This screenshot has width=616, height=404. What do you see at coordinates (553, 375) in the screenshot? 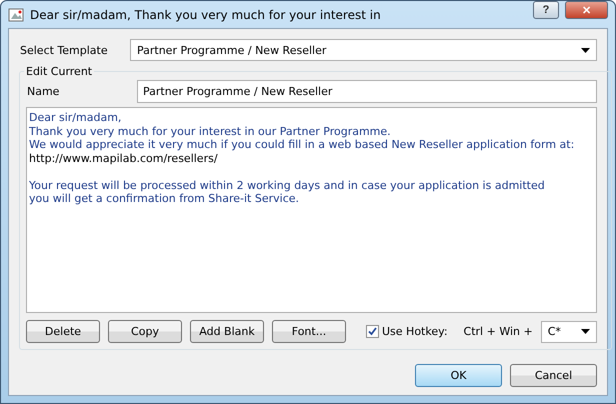
I see `dialog-button: Cancel` at bounding box center [553, 375].